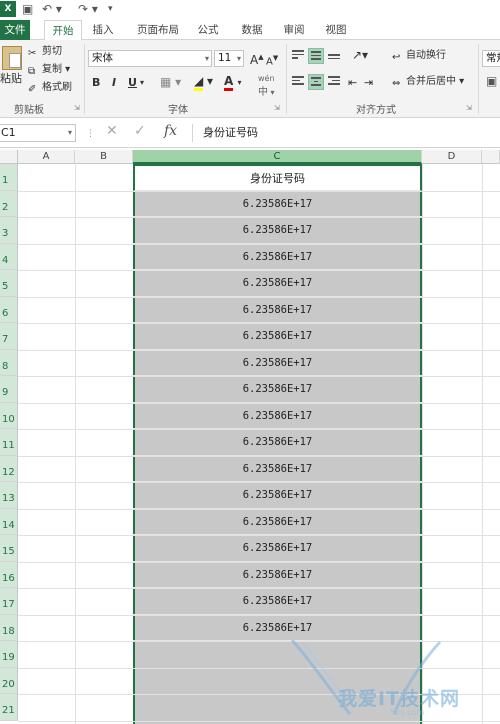 The height and width of the screenshot is (724, 500). I want to click on font-launcher-icon: ⇲, so click(277, 108).